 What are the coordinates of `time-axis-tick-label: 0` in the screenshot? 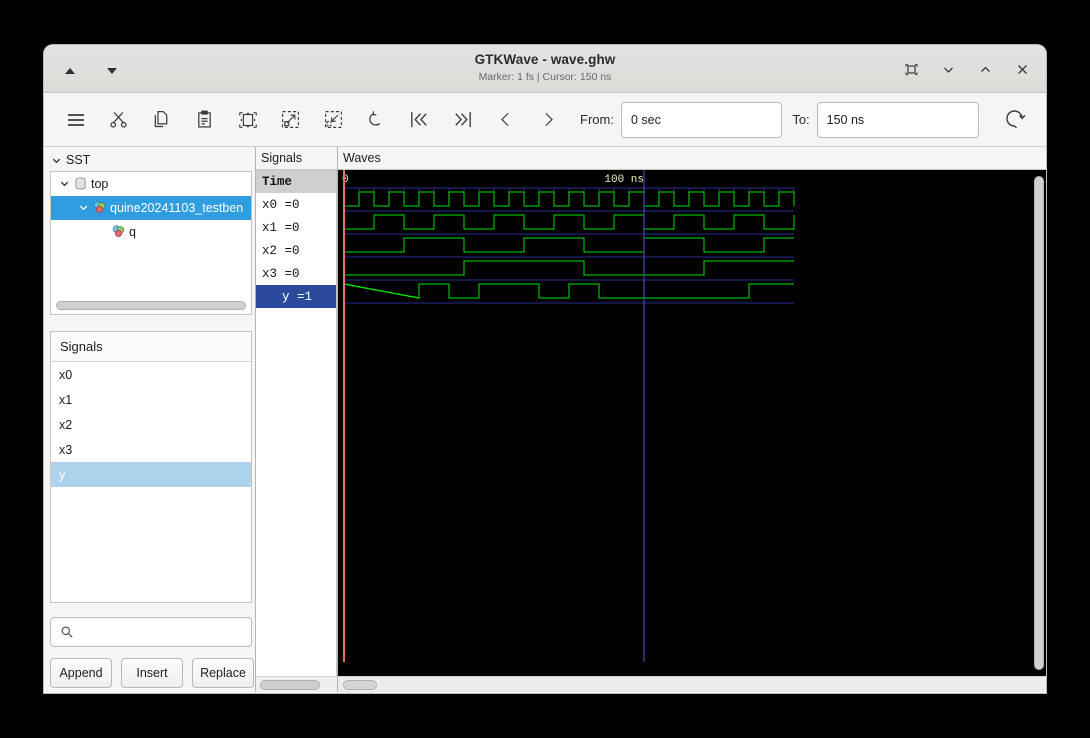 It's located at (345, 180).